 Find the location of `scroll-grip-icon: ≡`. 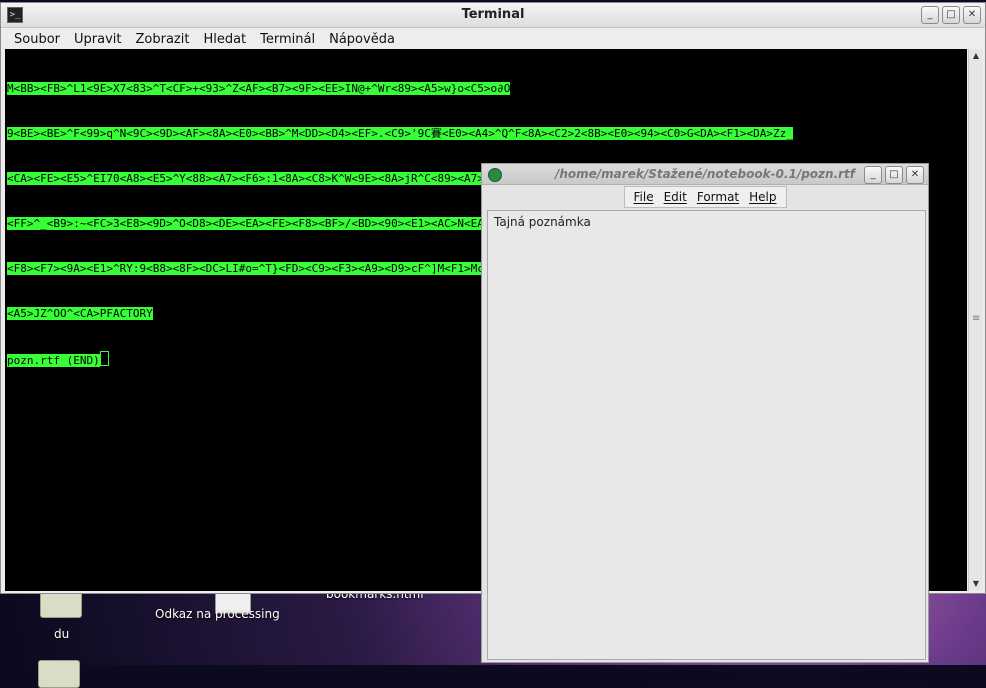

scroll-grip-icon: ≡ is located at coordinates (976, 318).